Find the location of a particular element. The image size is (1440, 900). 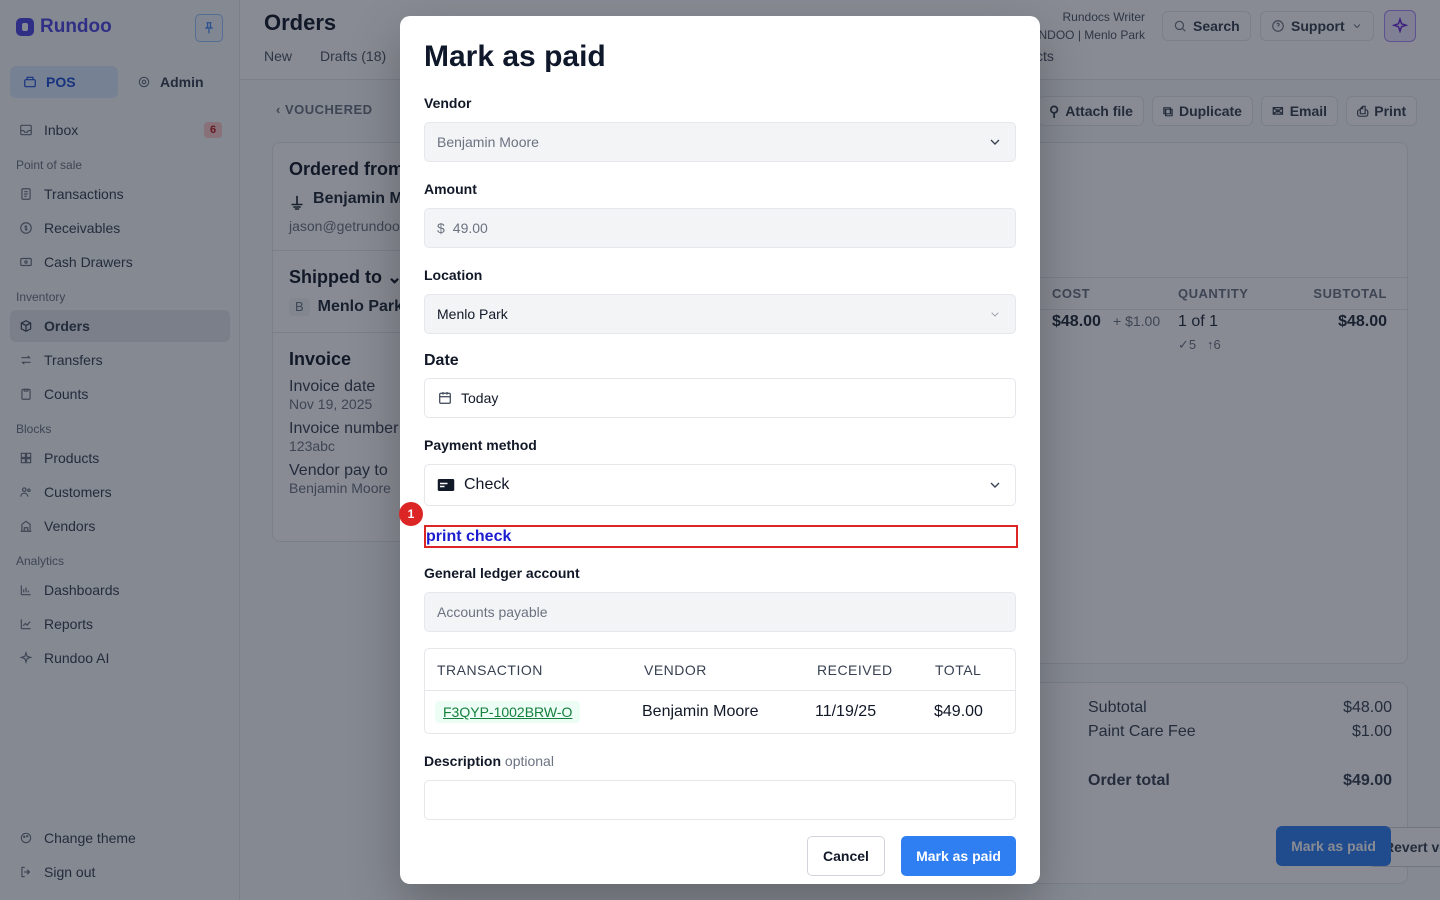

transaction-link: F3QYP-1002BRW-O is located at coordinates (508, 712).